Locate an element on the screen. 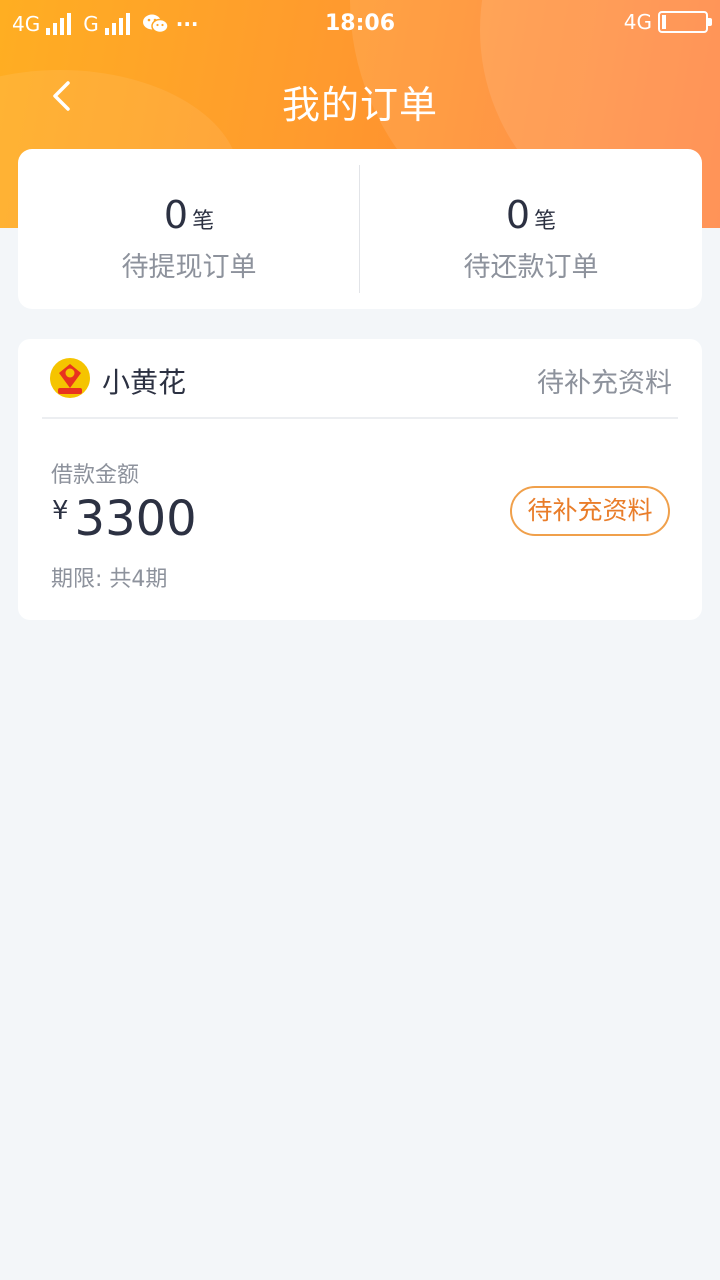 Image resolution: width=720 pixels, height=1280 pixels. loan-amount-label: 借款金额 is located at coordinates (95, 475).